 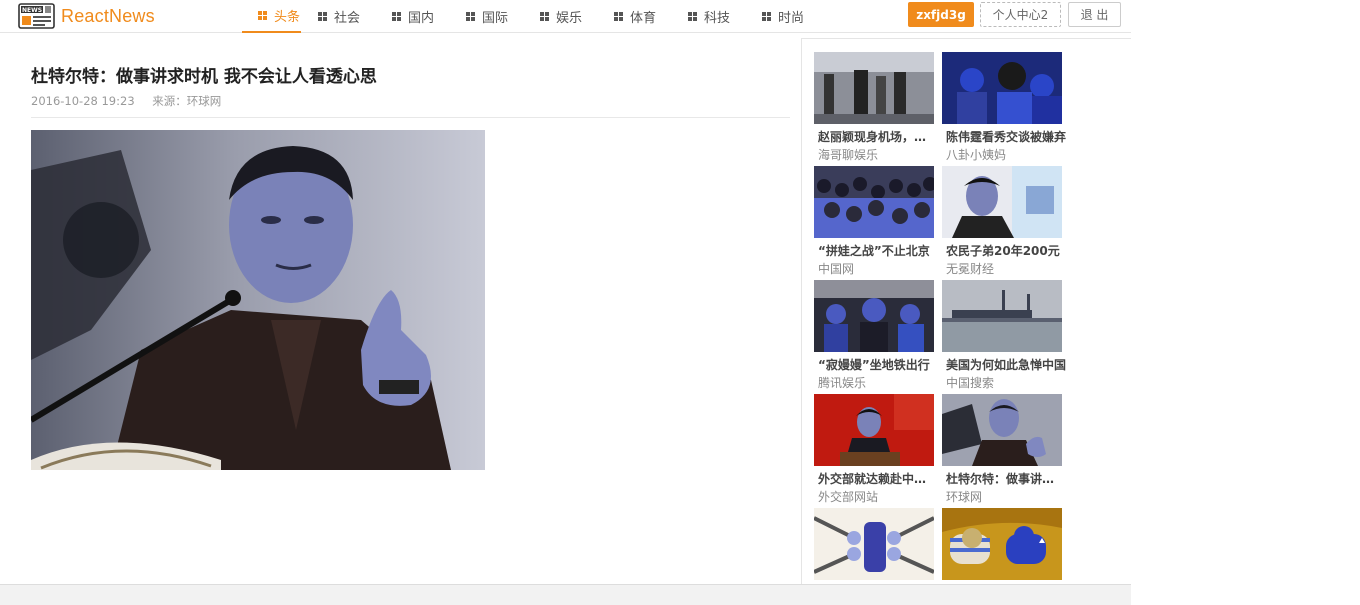 I want to click on news-card: “寂嫚嫚”坐地铁出行 腾讯娱乐, so click(x=874, y=335).